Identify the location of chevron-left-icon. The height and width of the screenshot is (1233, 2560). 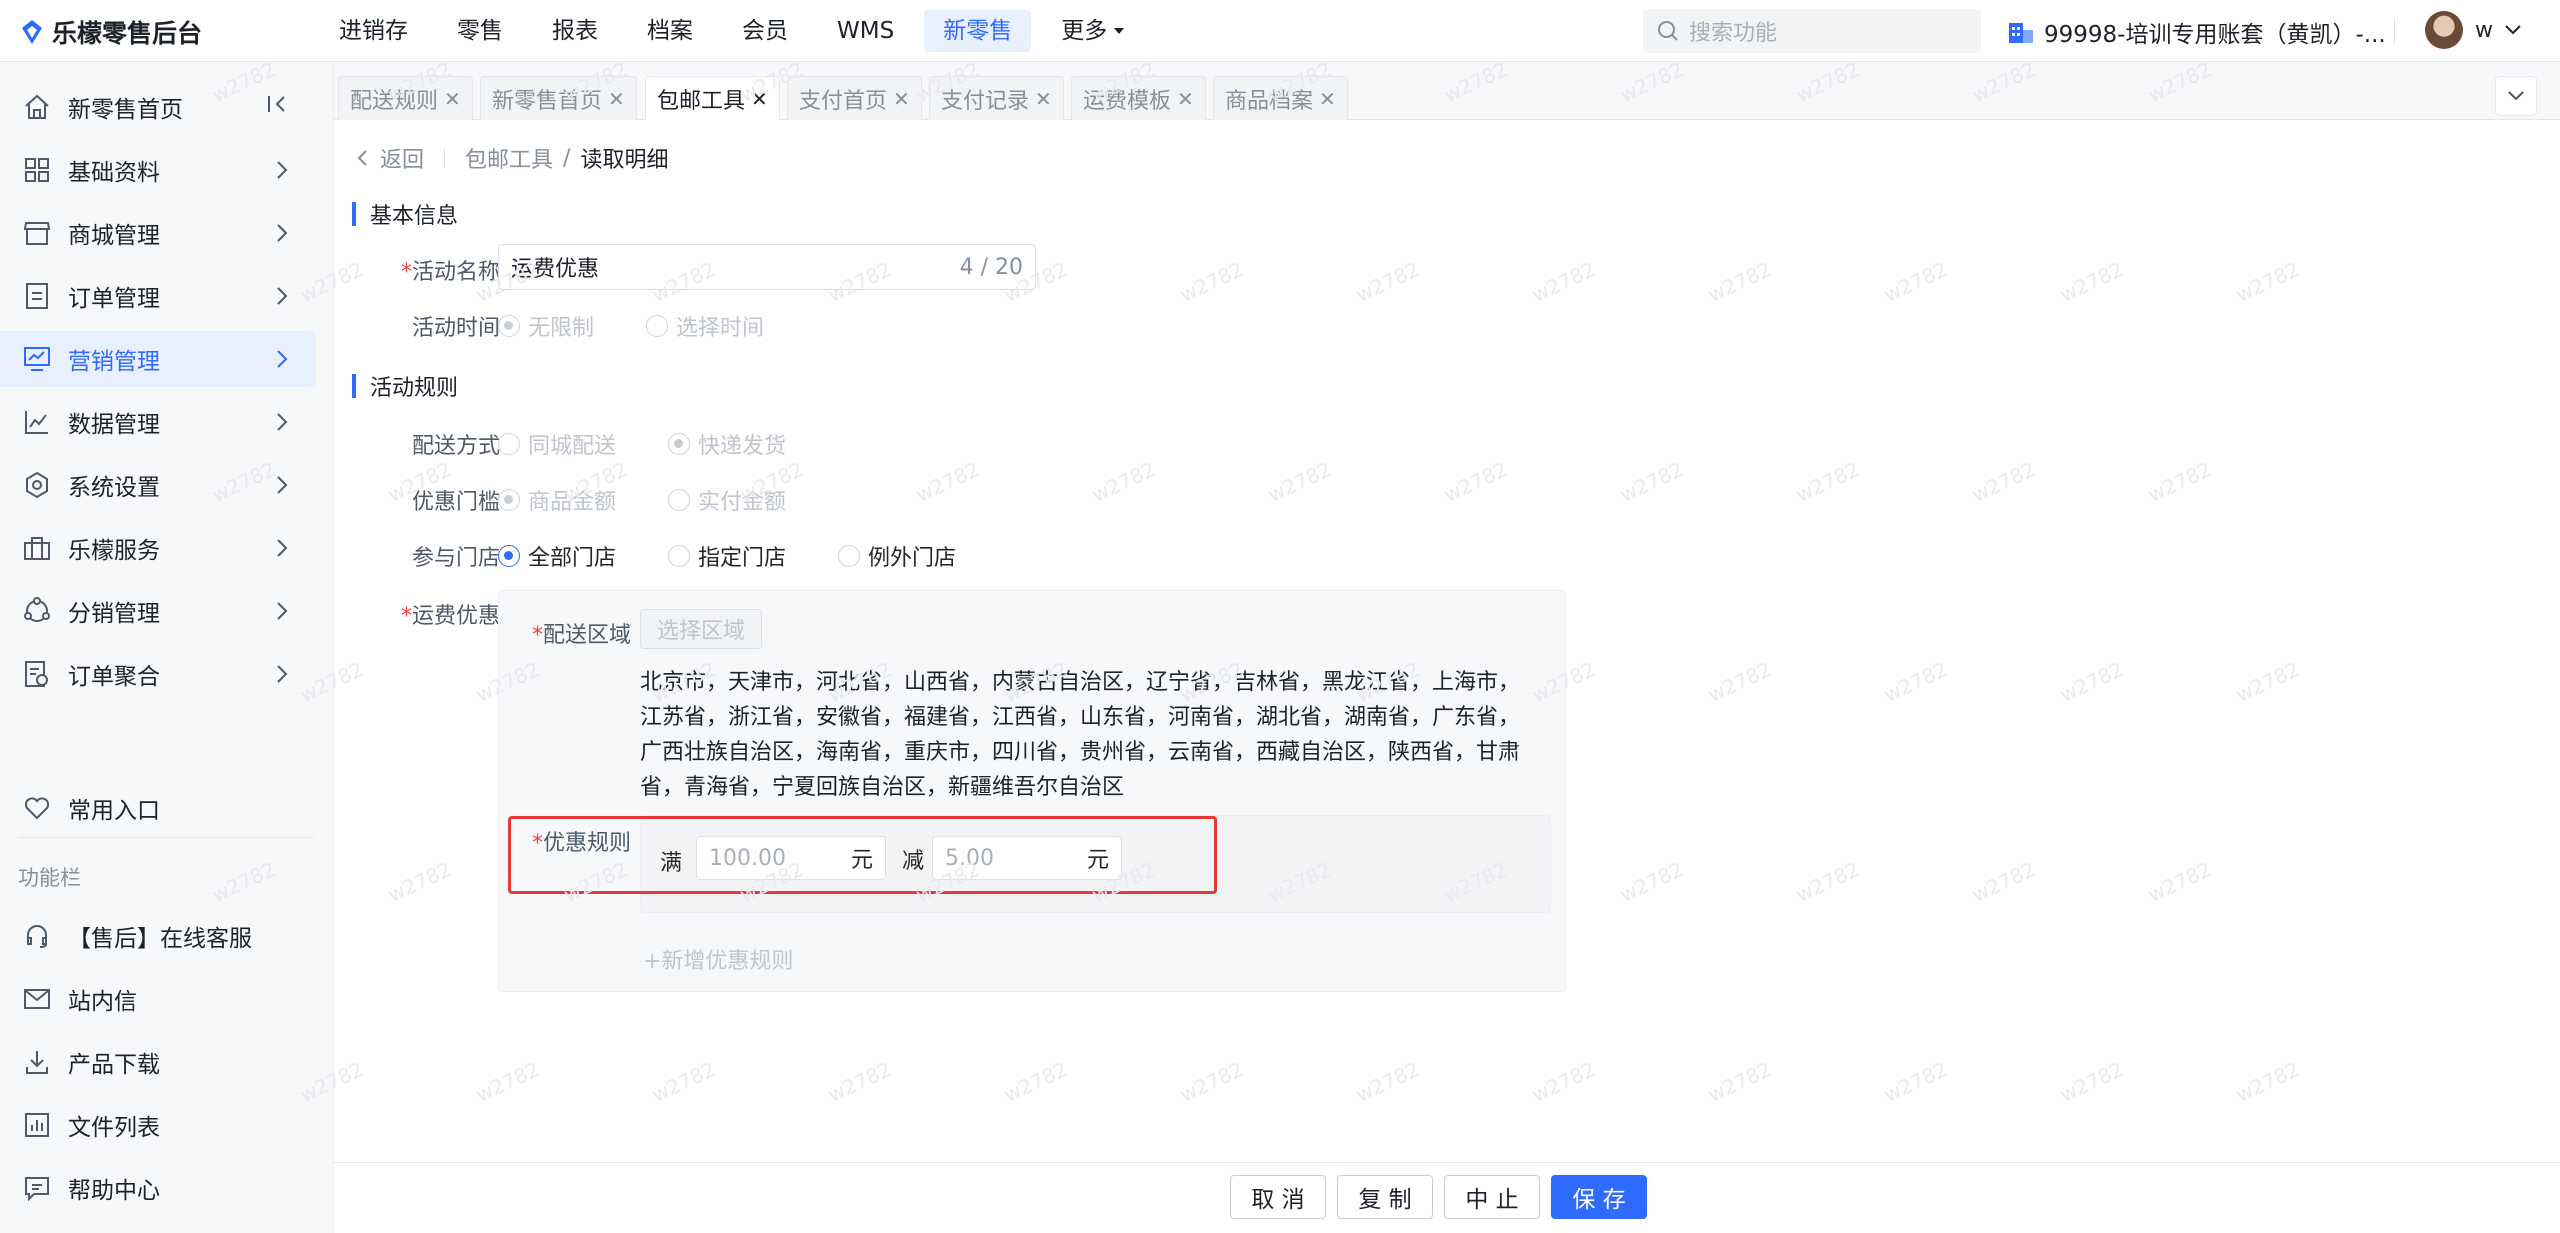
(362, 158).